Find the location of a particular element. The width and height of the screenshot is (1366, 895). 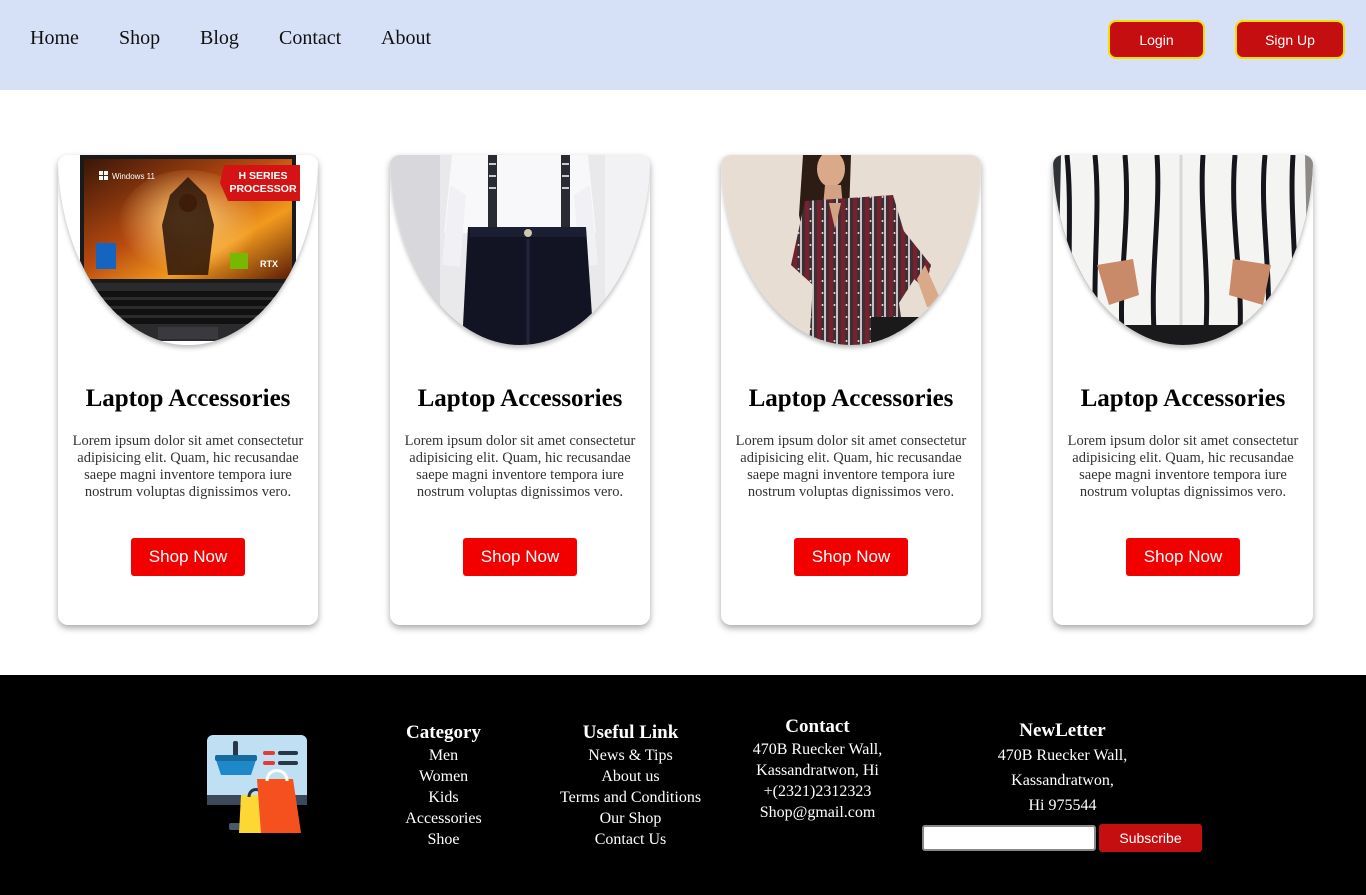

svg-text: H SERIES is located at coordinates (262, 176).